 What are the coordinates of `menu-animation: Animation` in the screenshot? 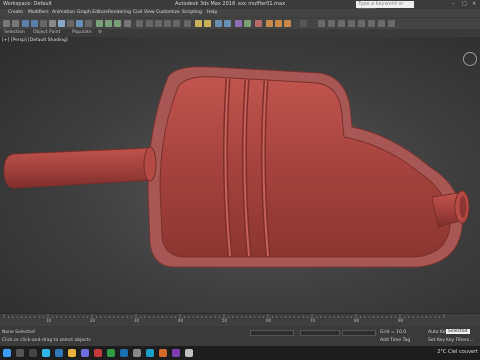 It's located at (63, 12).